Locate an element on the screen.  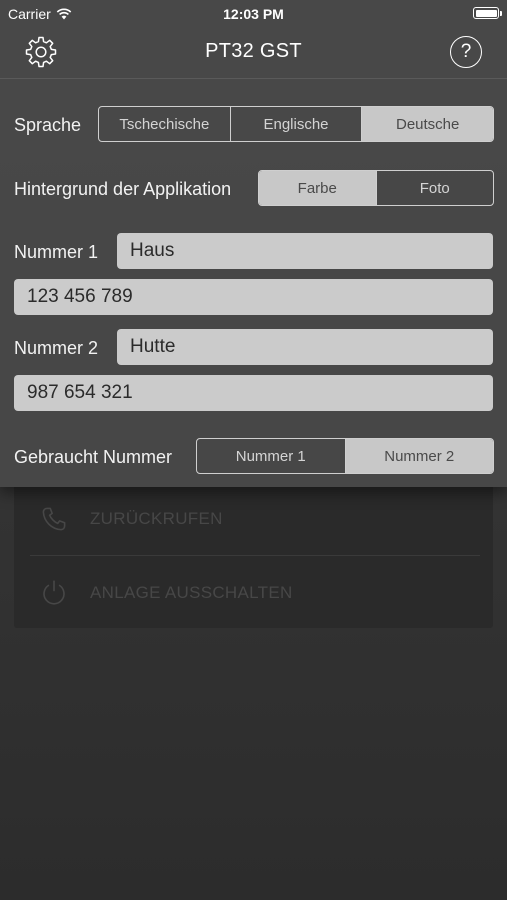
navigation-bar: PT32 GST ? is located at coordinates (253, 53).